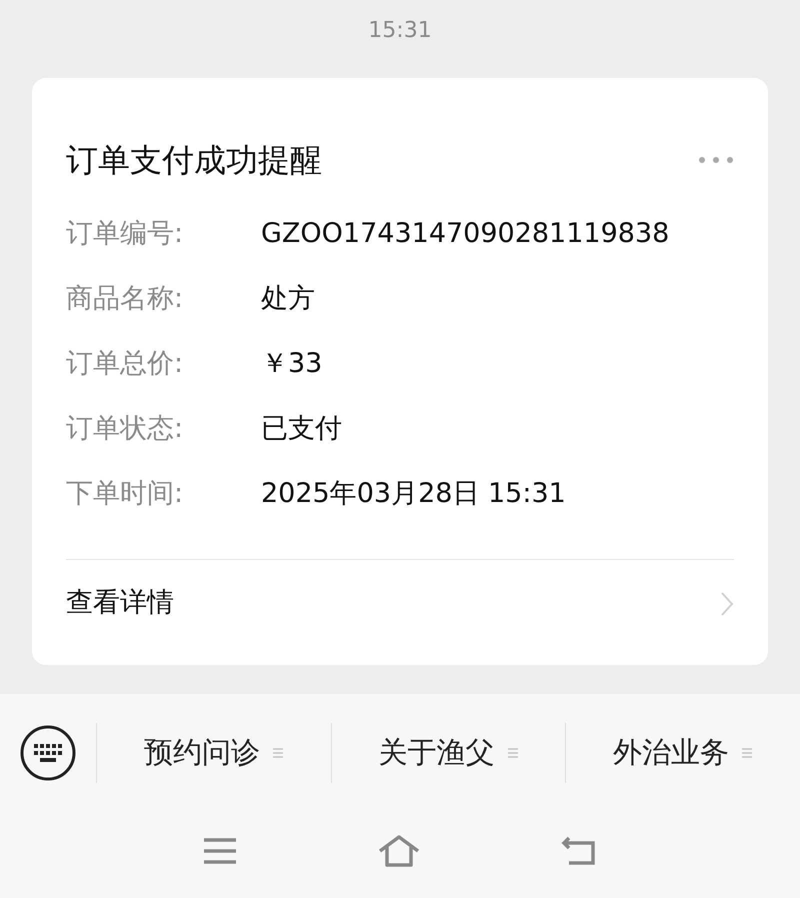  What do you see at coordinates (125, 234) in the screenshot?
I see `field-label: 订单编号:` at bounding box center [125, 234].